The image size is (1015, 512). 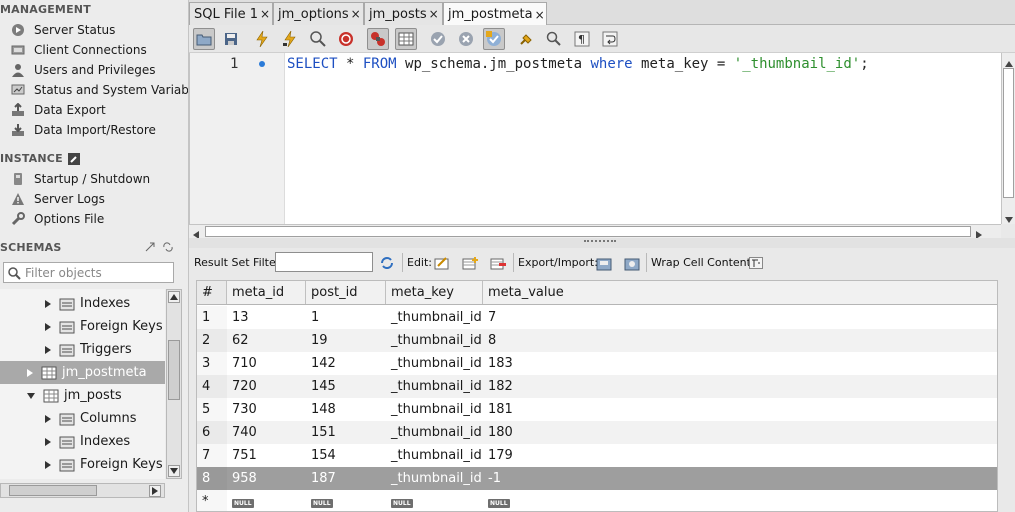 What do you see at coordinates (212, 432) in the screenshot?
I see `cell-index: 6` at bounding box center [212, 432].